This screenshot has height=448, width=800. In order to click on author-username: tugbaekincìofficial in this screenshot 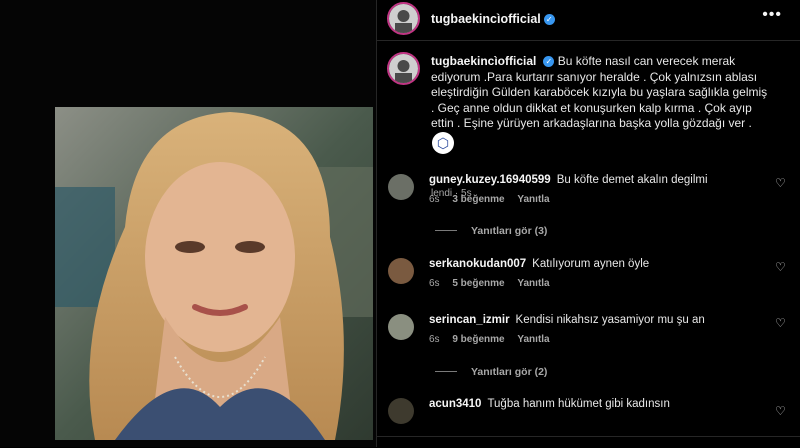, I will do `click(486, 19)`.